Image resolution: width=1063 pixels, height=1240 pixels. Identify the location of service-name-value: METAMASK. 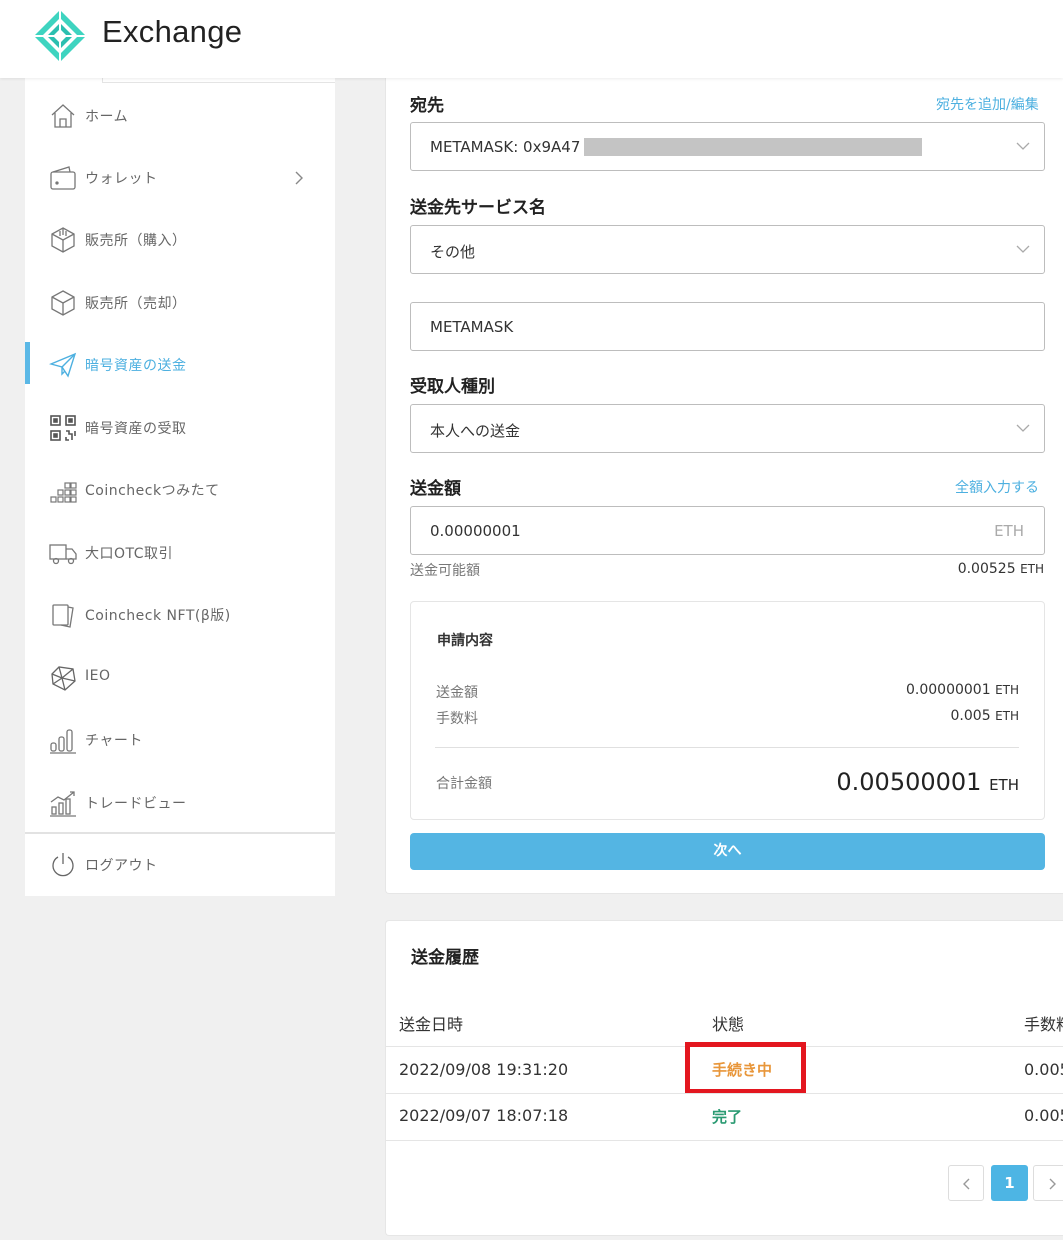
(472, 327).